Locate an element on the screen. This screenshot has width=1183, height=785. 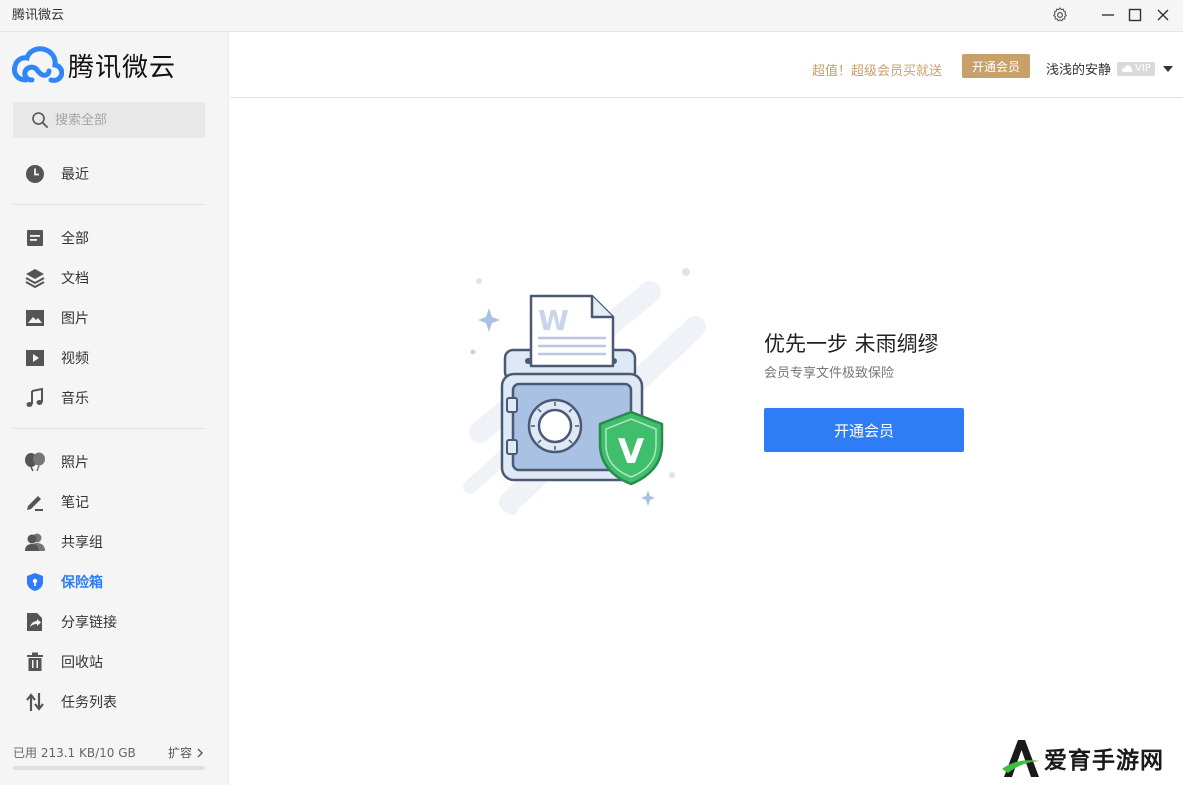
sidebar-item-images: 图片 is located at coordinates (114, 318).